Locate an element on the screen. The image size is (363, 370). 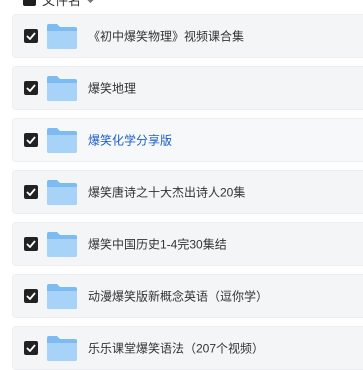
list-item: 乐乐课堂爆笑语法（207个视频） is located at coordinates (187, 348).